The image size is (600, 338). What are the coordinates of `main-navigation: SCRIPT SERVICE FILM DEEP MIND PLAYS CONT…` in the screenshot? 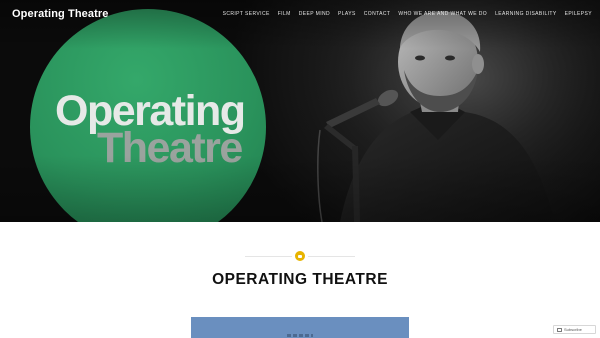 It's located at (403, 14).